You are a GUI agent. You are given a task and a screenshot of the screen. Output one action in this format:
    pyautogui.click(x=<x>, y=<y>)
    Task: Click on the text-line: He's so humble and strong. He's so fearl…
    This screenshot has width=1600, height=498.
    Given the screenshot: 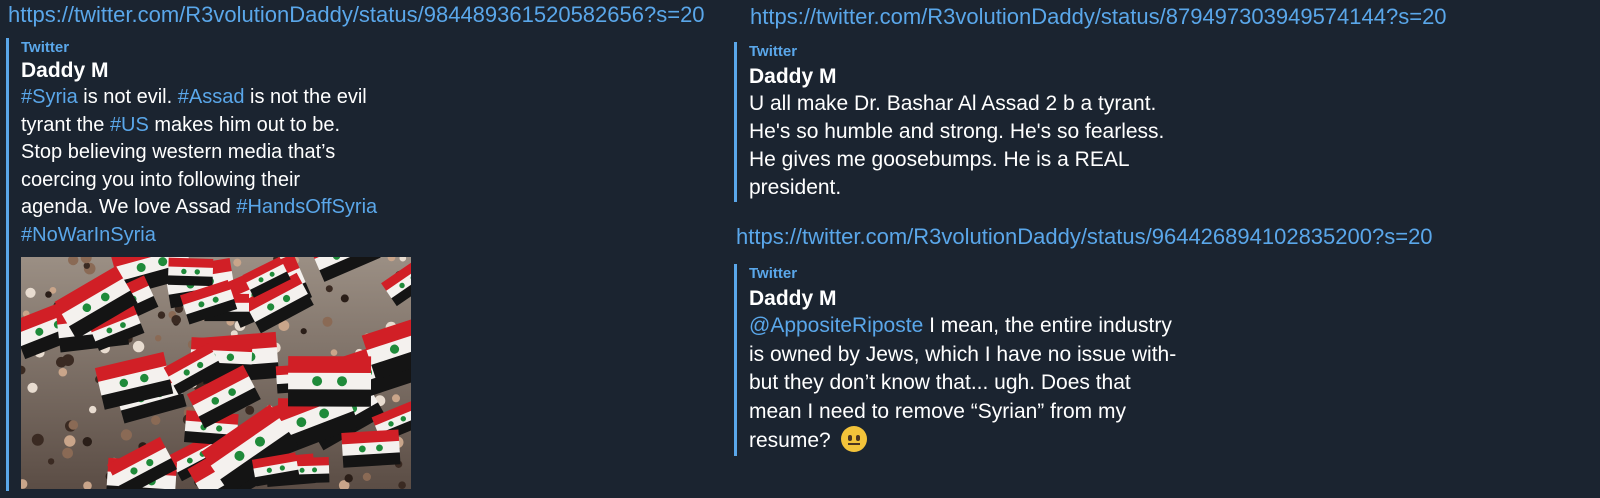 What is the action you would take?
    pyautogui.click(x=957, y=131)
    